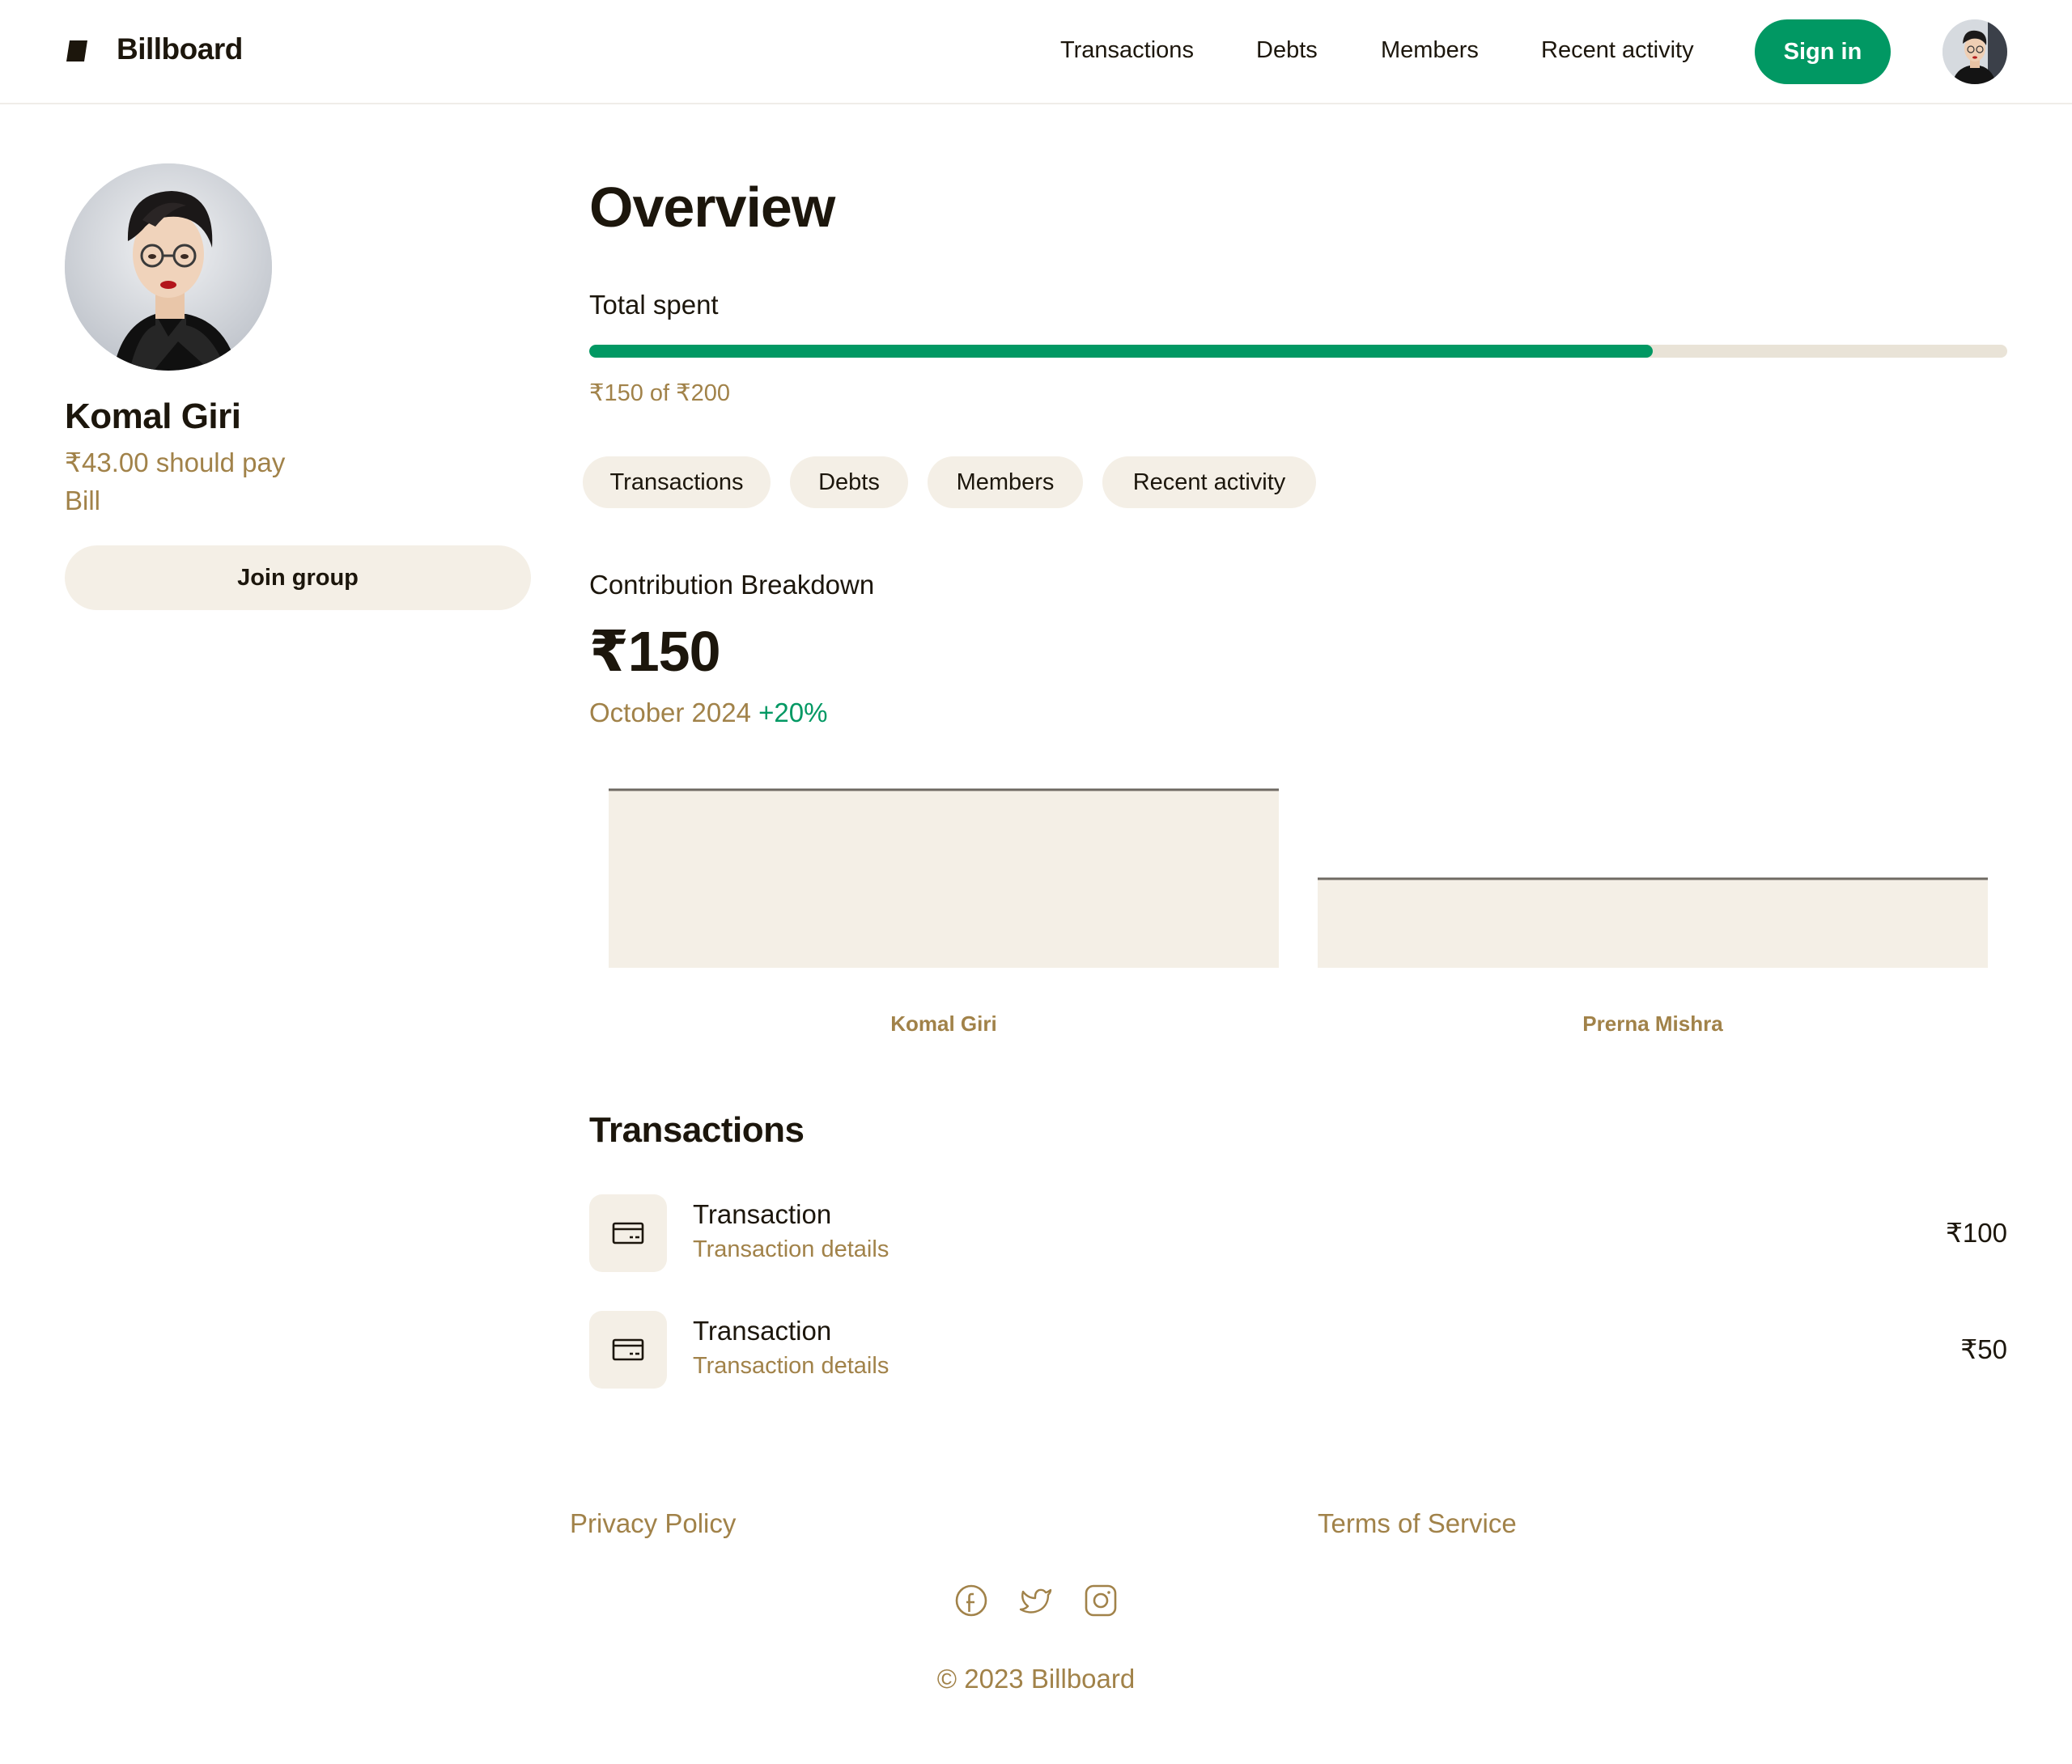 The width and height of the screenshot is (2072, 1764). I want to click on period-change: +20%, so click(793, 712).